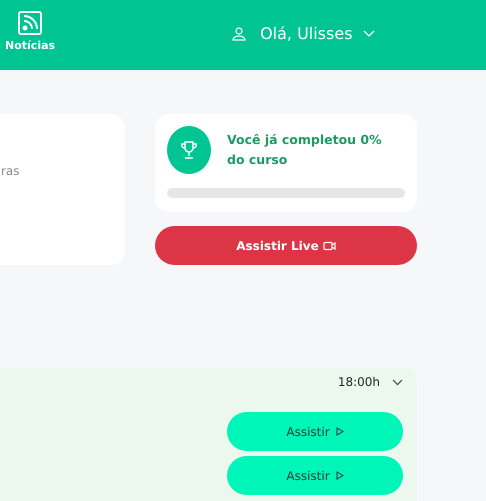 The height and width of the screenshot is (501, 486). I want to click on time-label: 18:00h, so click(359, 382).